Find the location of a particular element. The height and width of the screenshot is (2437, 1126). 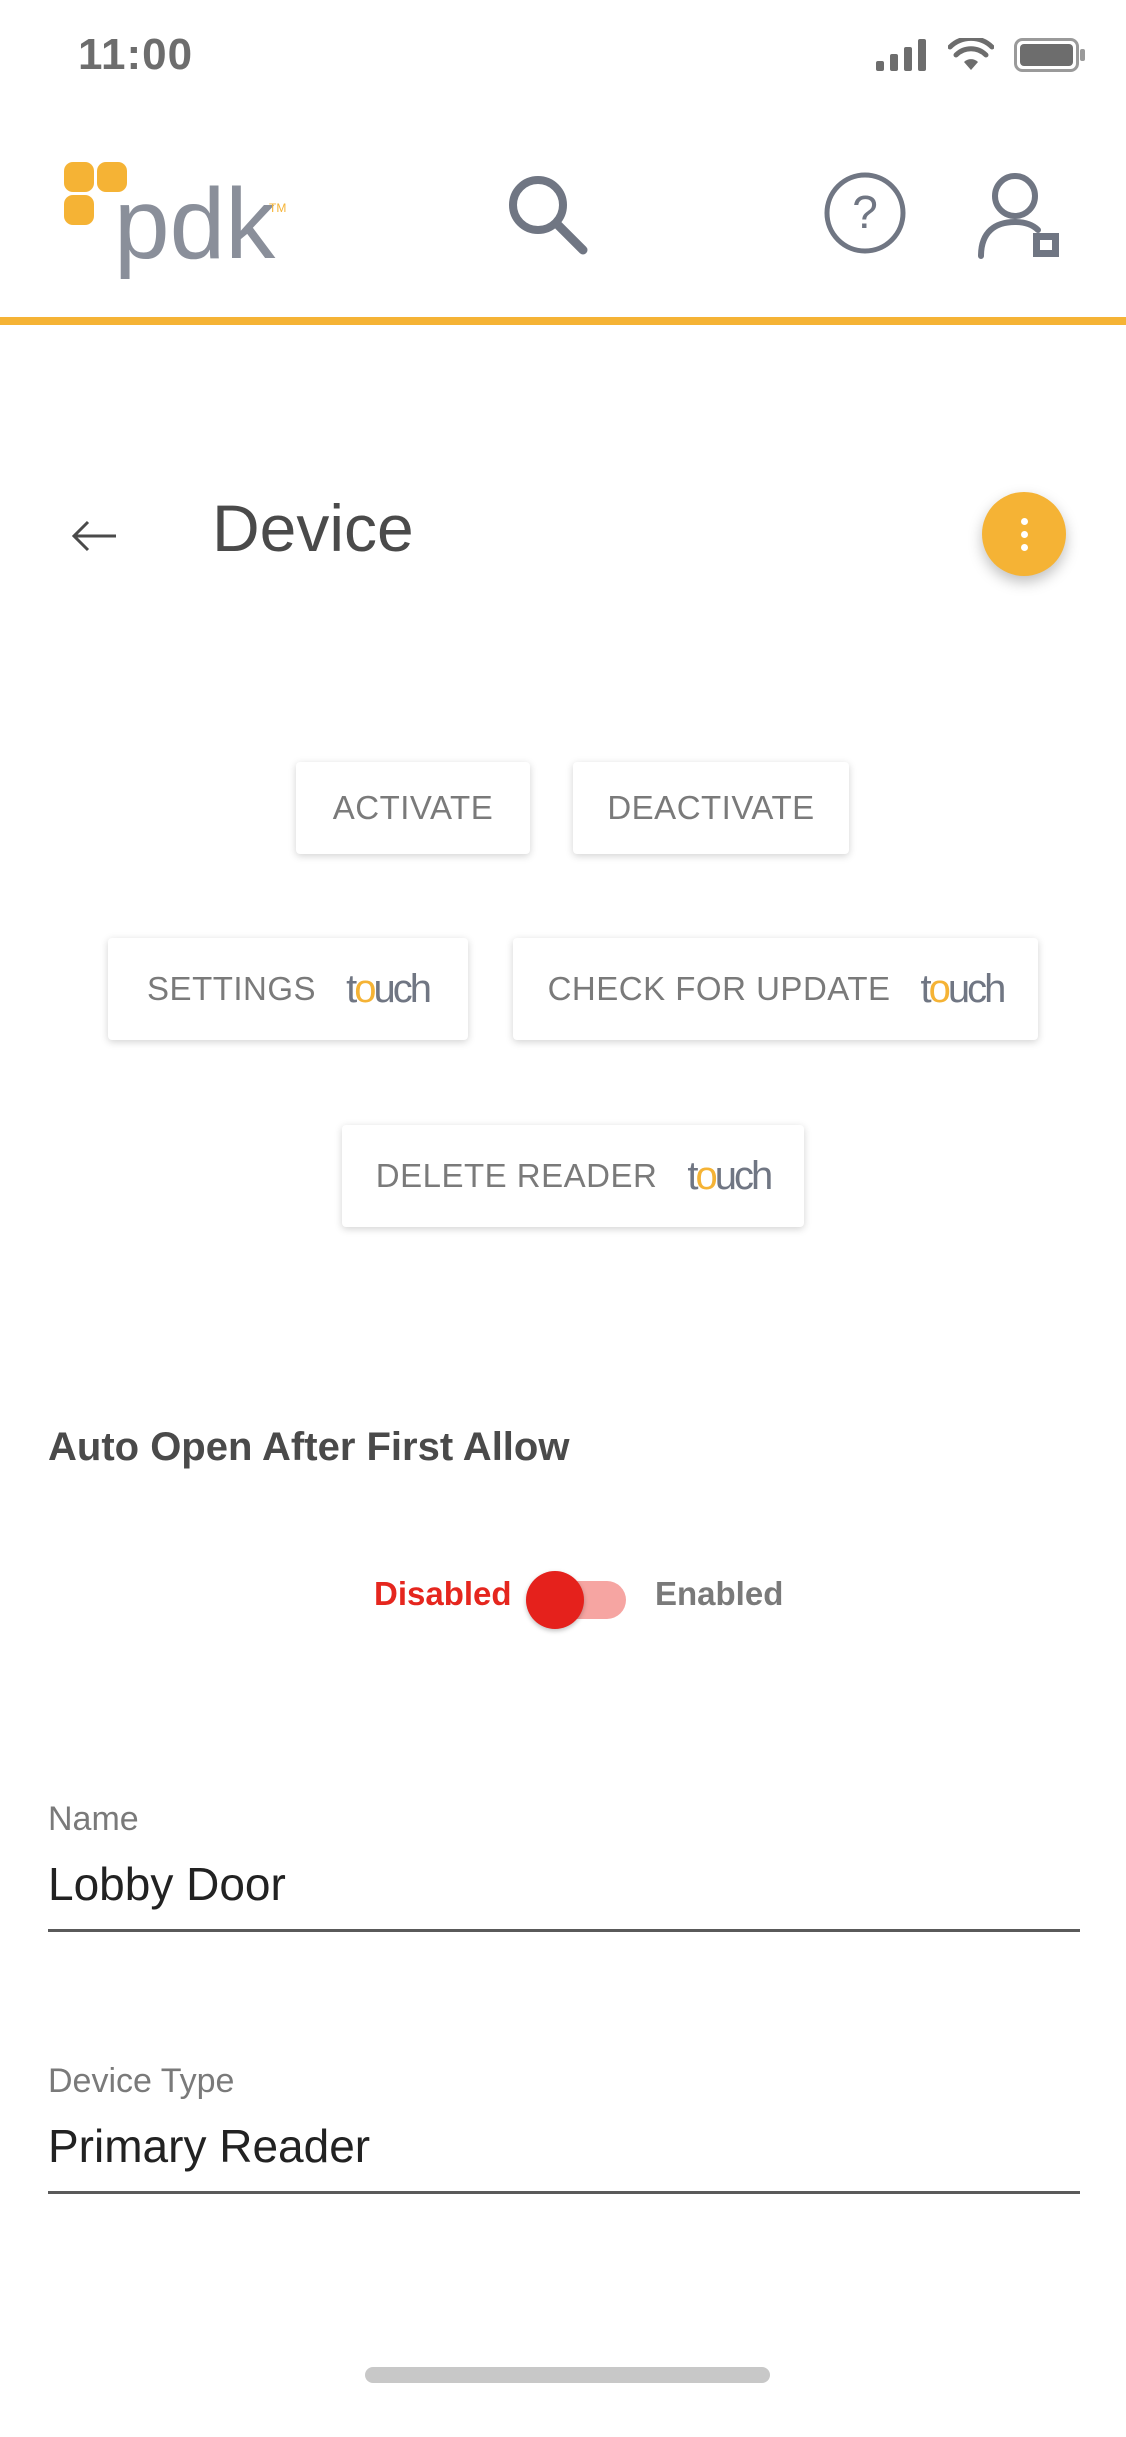

status-bar: 11:00 is located at coordinates (563, 60).